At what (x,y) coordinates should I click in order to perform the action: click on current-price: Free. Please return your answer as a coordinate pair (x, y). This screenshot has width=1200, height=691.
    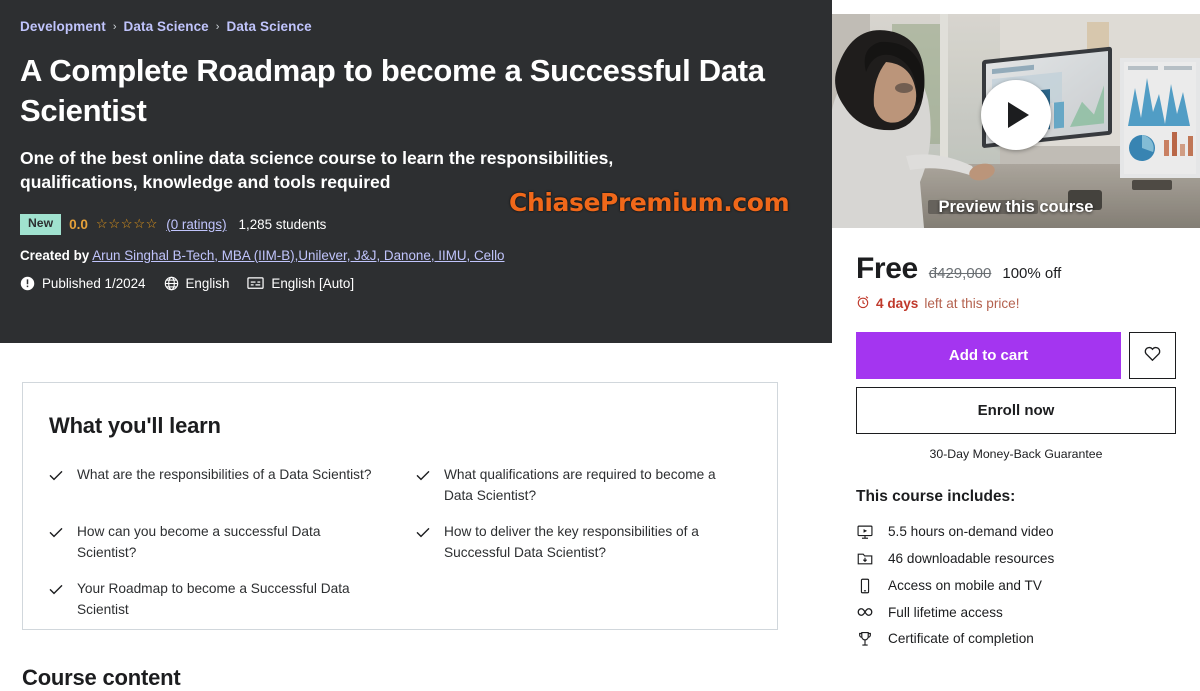
    Looking at the image, I should click on (887, 268).